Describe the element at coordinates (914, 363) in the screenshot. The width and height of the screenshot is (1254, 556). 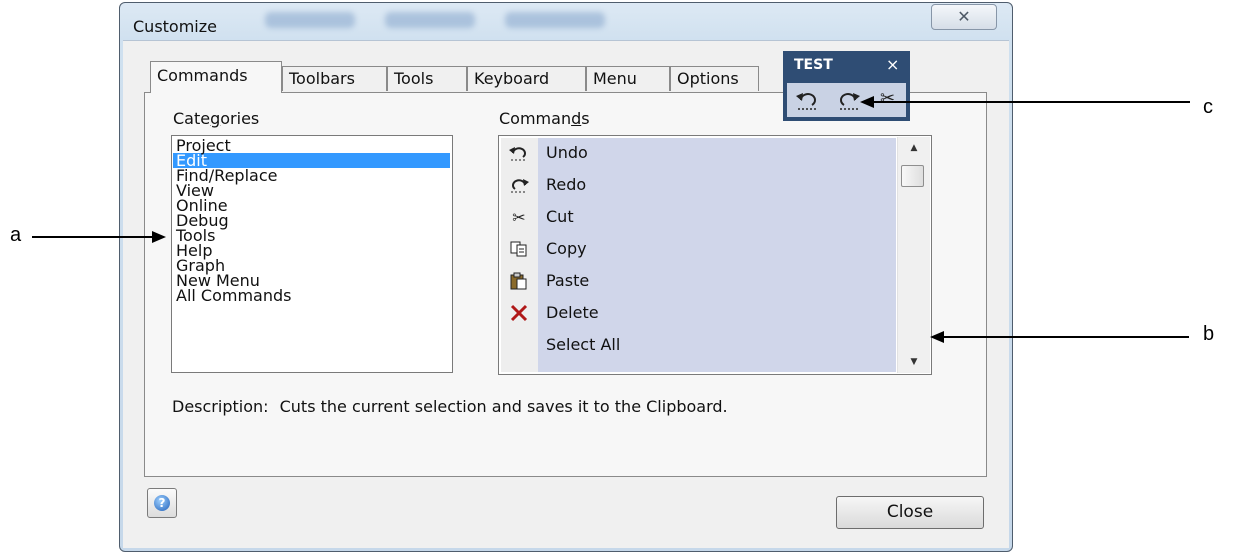
I see `scroll-down-arrow-icon: ▼` at that location.